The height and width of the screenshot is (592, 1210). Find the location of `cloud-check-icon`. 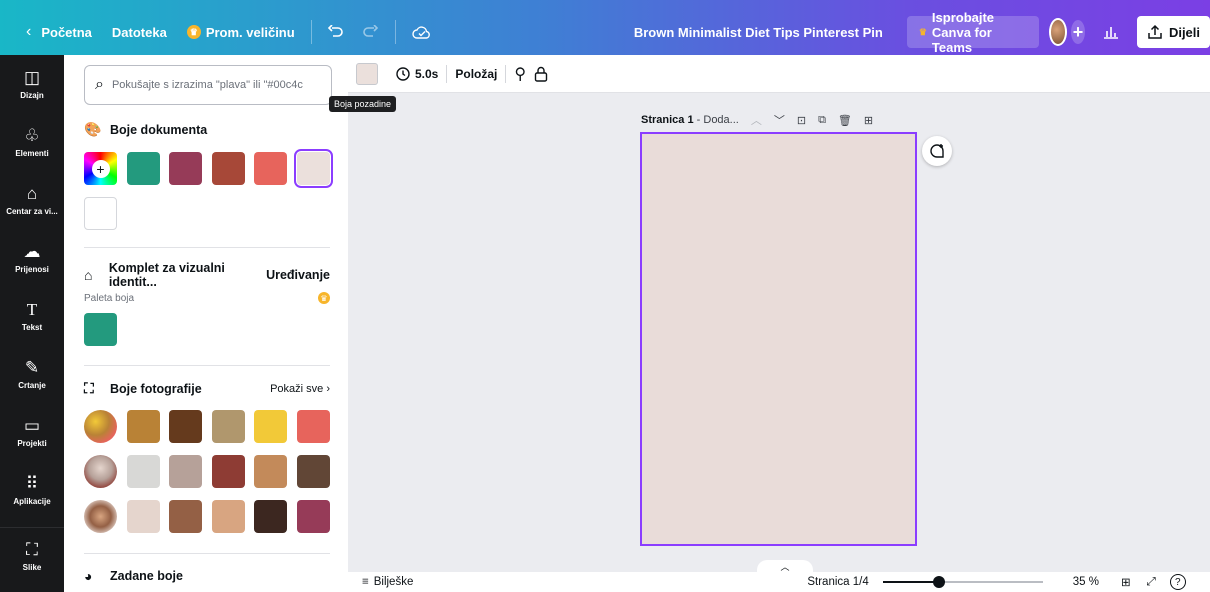

cloud-check-icon is located at coordinates (421, 32).